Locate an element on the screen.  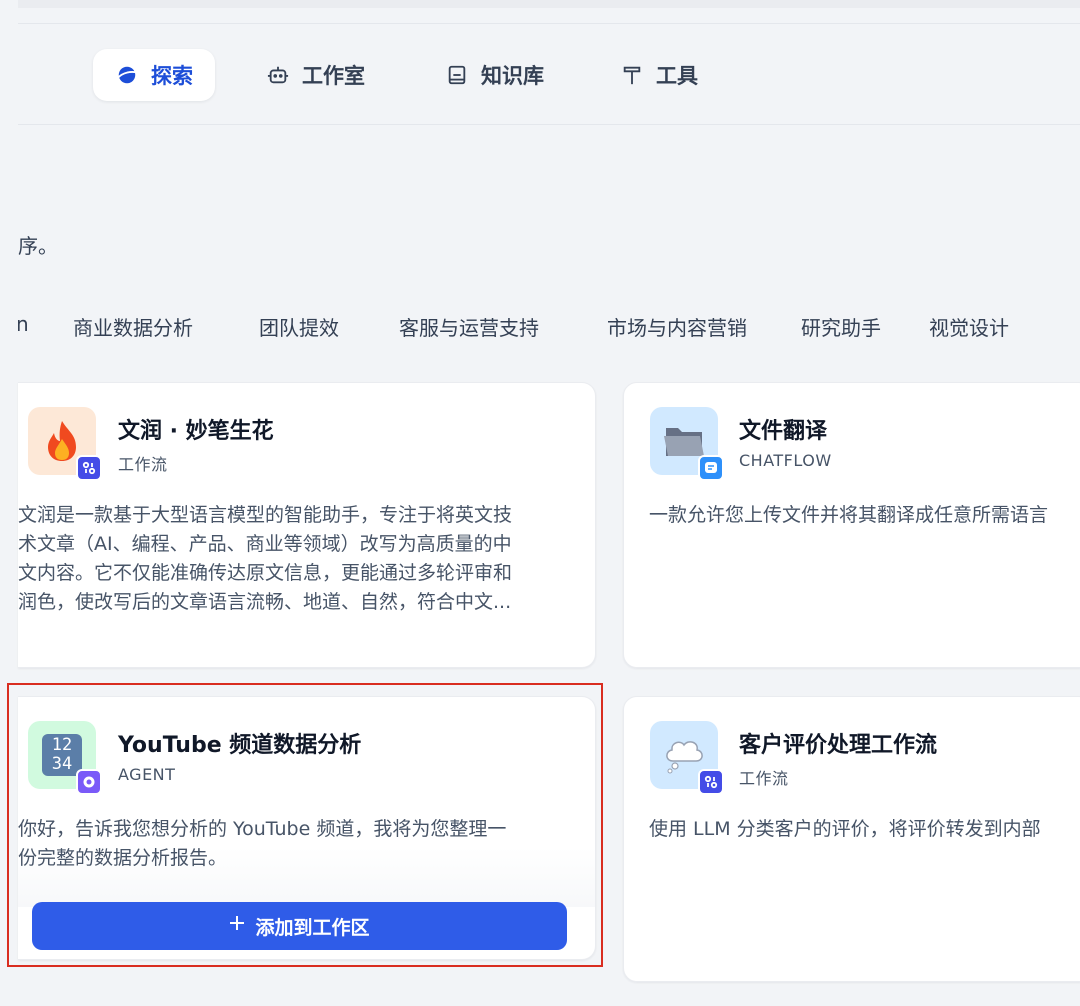
app-card: 文件翻译 CHATFLOW 一款允许您上传文件并将其翻译成任意所需语言 is located at coordinates (851, 525).